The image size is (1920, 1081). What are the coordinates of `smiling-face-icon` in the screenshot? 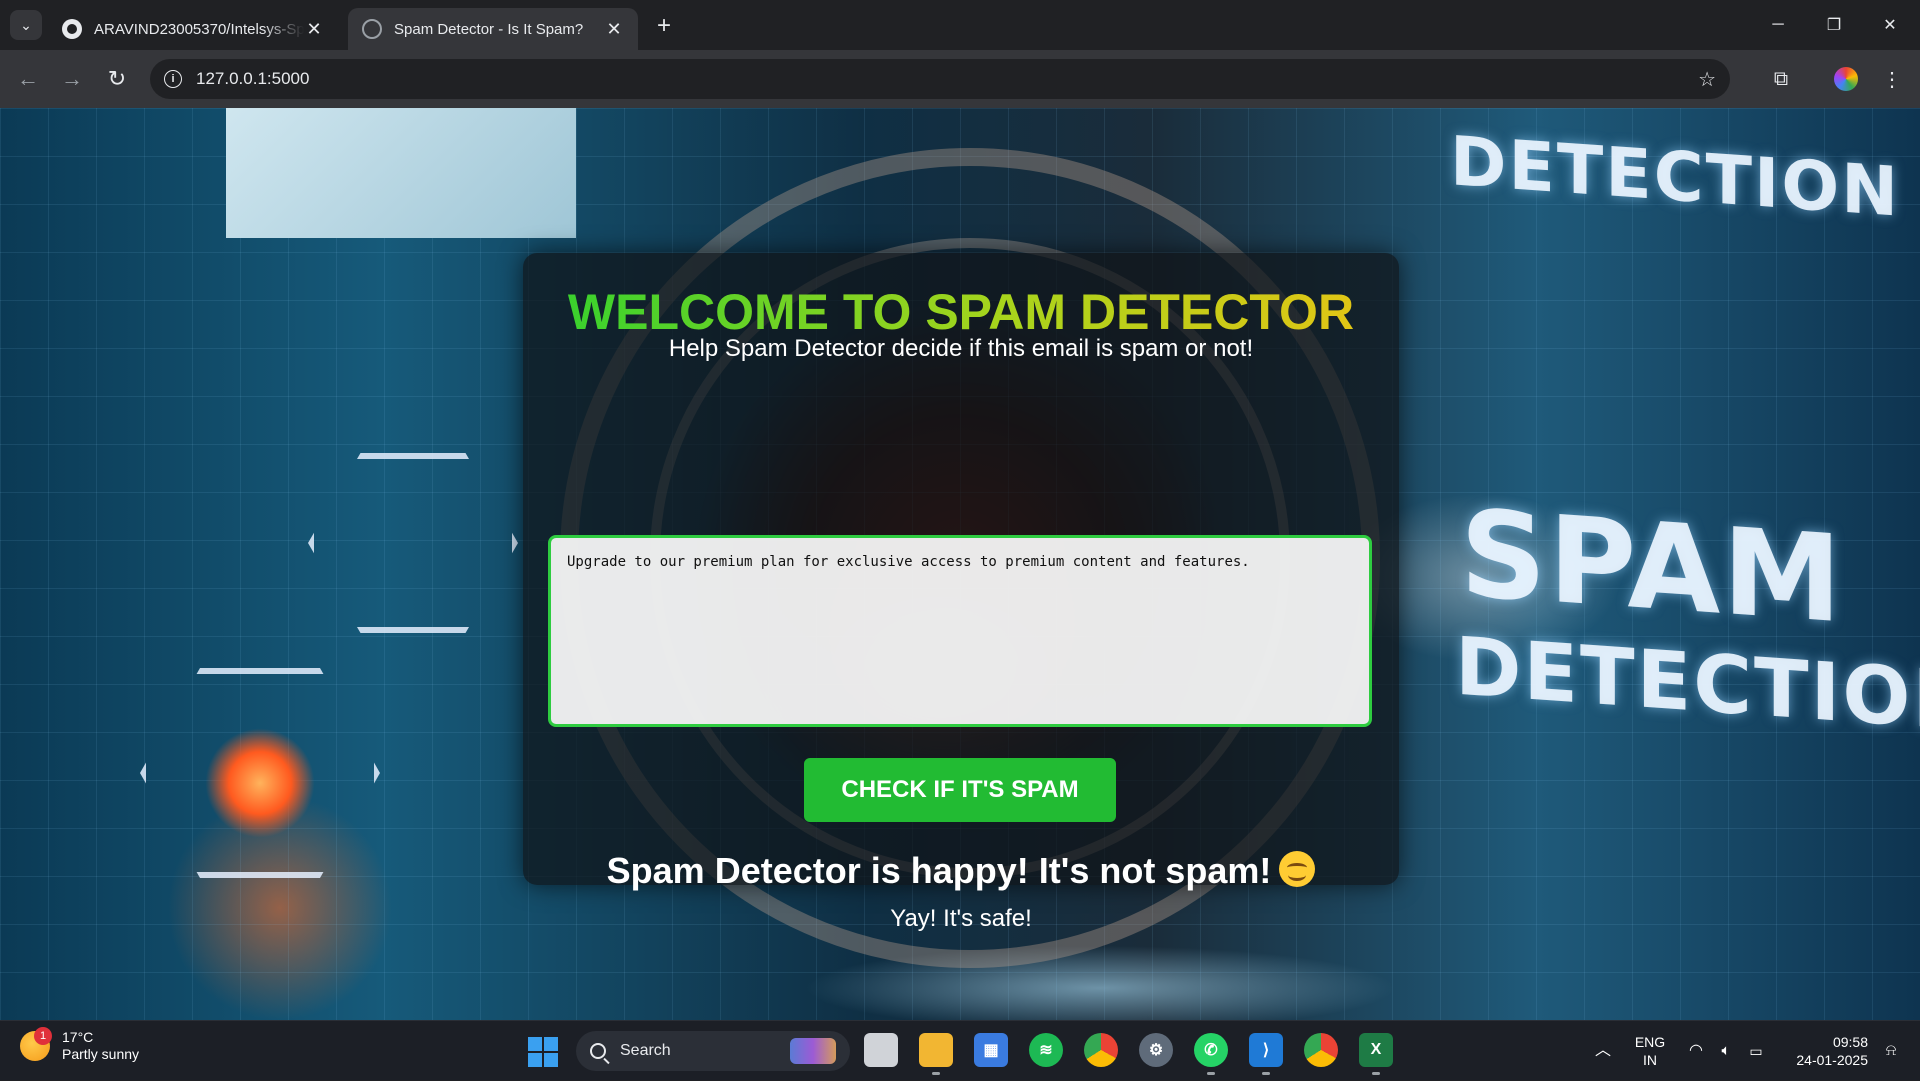 It's located at (1297, 869).